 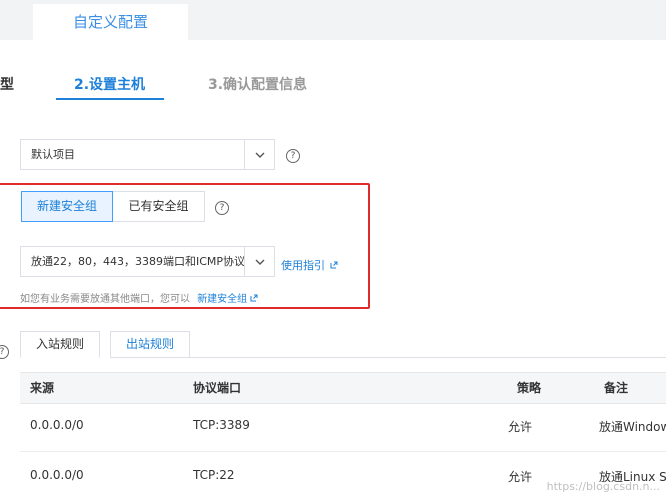 What do you see at coordinates (222, 299) in the screenshot?
I see `create-security-group-link: 新建安全组` at bounding box center [222, 299].